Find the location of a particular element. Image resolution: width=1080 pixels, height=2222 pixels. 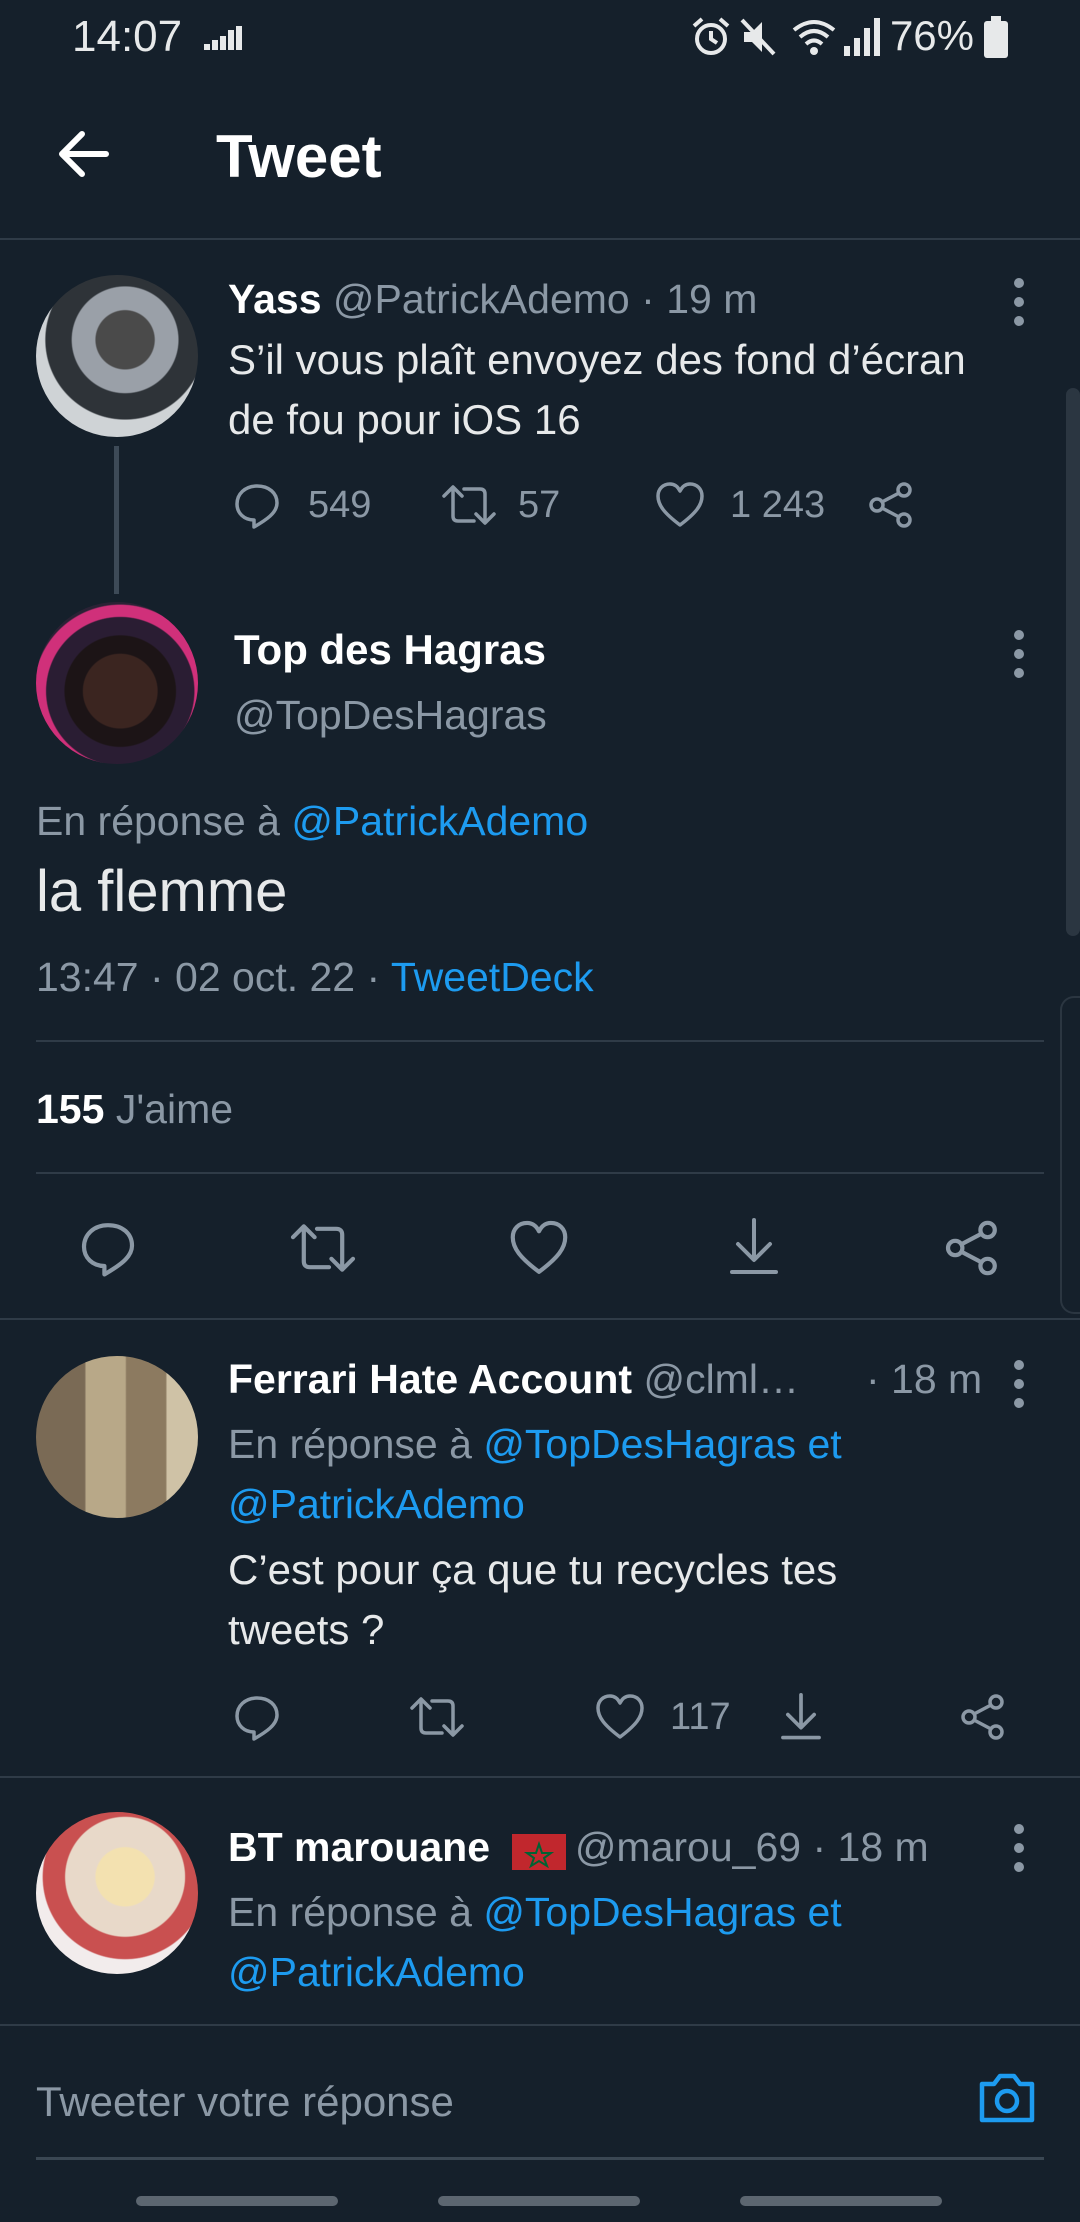

reply1-reply-prefix: En réponse à is located at coordinates (350, 1444).